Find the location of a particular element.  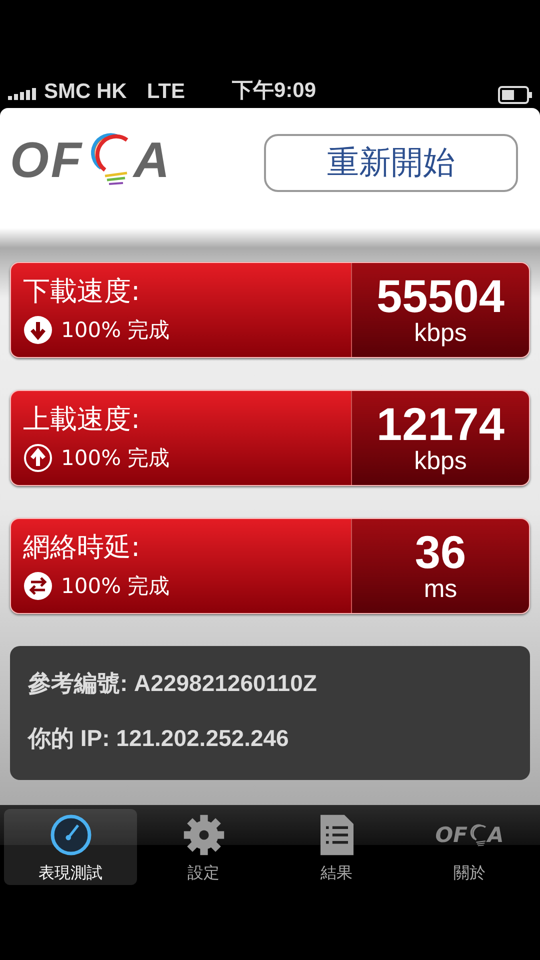

tab-item: OF A 關於 is located at coordinates (469, 847).